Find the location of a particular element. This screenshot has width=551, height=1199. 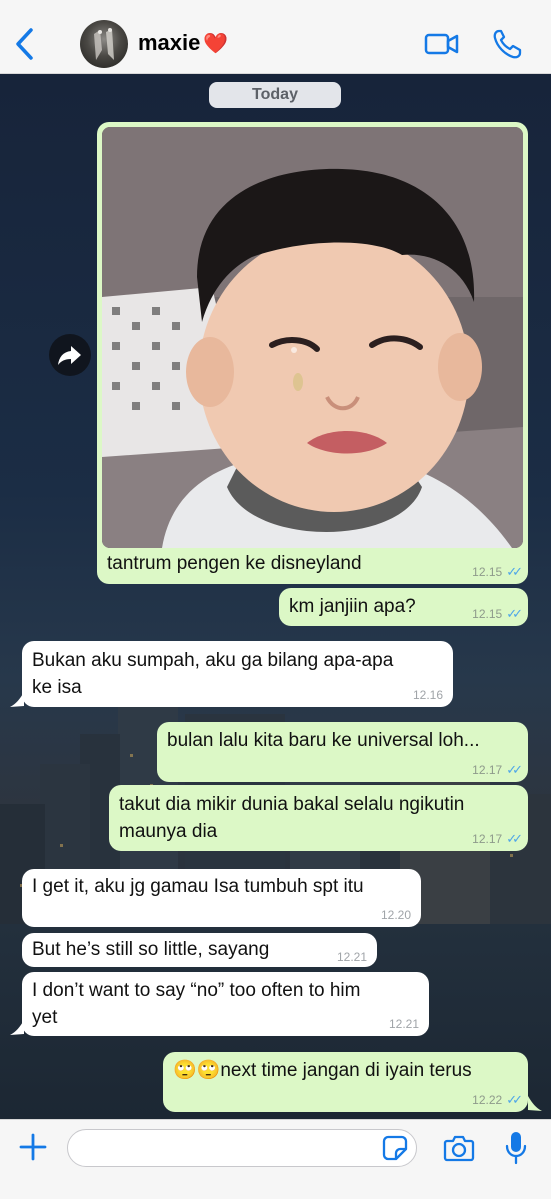

message-in: But he’s still so little, sayang 12.21 is located at coordinates (199, 950).